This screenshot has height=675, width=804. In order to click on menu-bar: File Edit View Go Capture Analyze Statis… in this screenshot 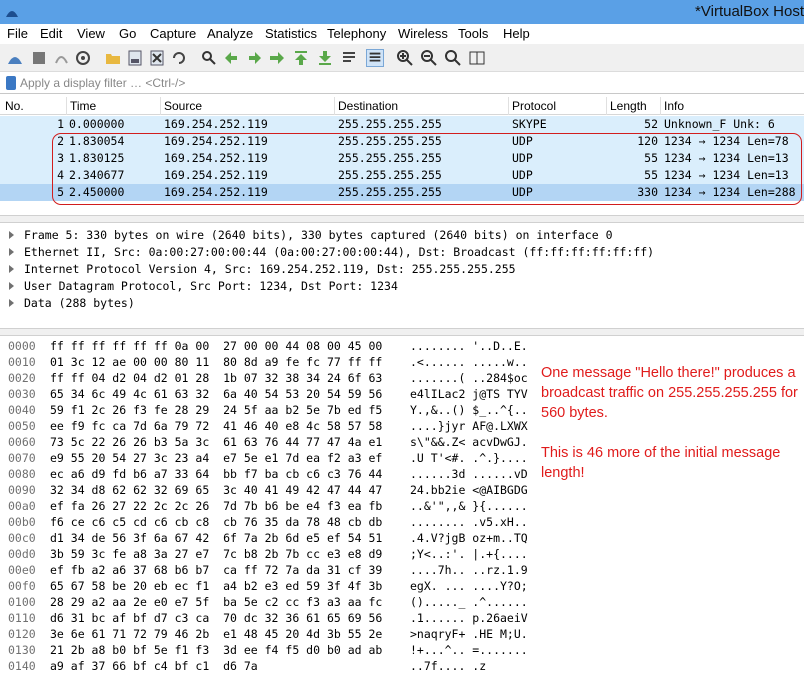, I will do `click(402, 34)`.